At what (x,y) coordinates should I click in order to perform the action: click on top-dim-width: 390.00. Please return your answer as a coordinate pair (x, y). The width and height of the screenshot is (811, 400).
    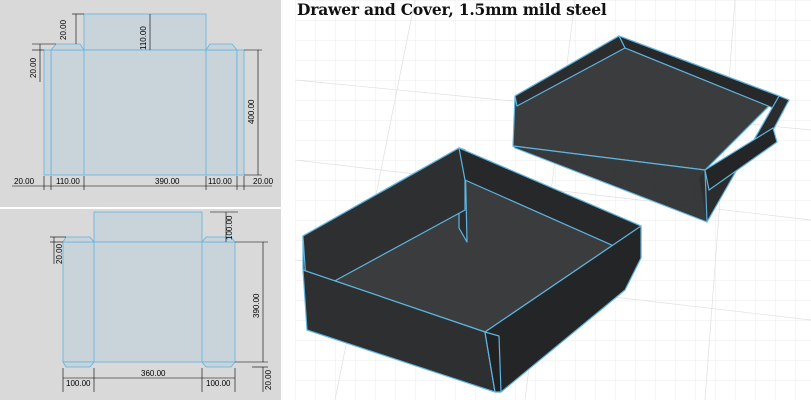
    Looking at the image, I should click on (167, 181).